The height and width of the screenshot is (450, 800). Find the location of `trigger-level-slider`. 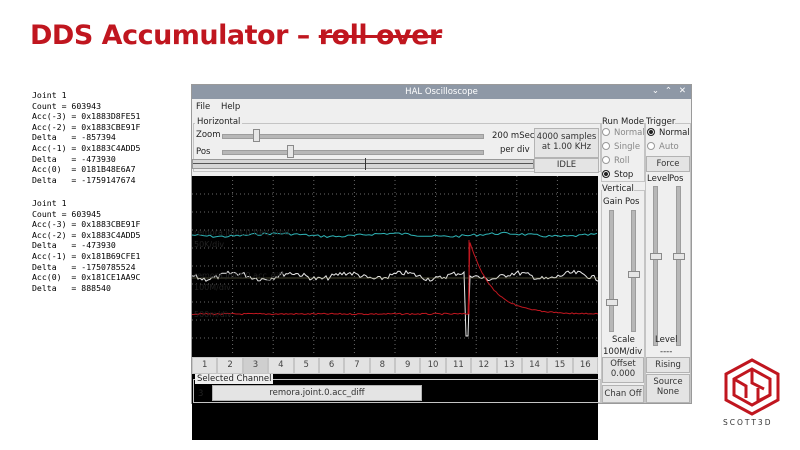

trigger-level-slider is located at coordinates (655, 266).